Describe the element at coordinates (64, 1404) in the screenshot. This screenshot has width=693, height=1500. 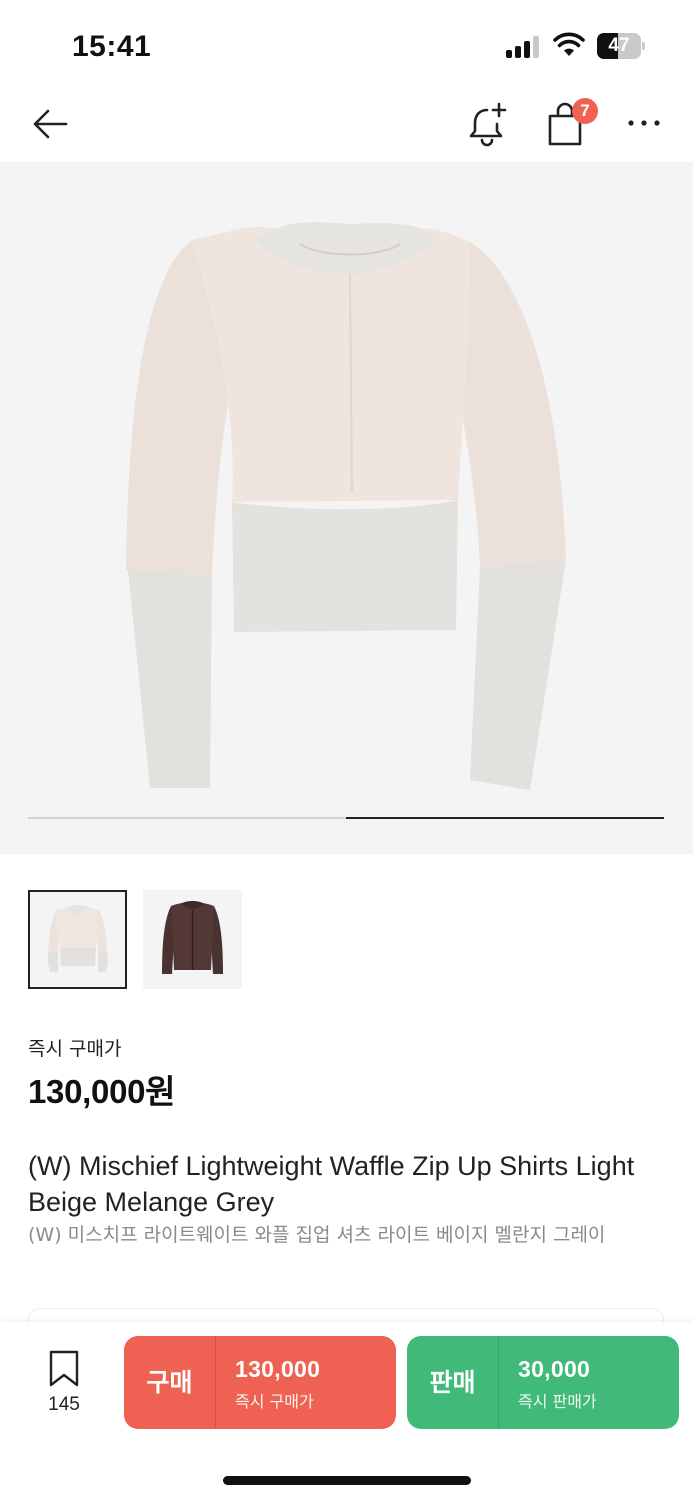
I see `bookmark-count: 145` at that location.